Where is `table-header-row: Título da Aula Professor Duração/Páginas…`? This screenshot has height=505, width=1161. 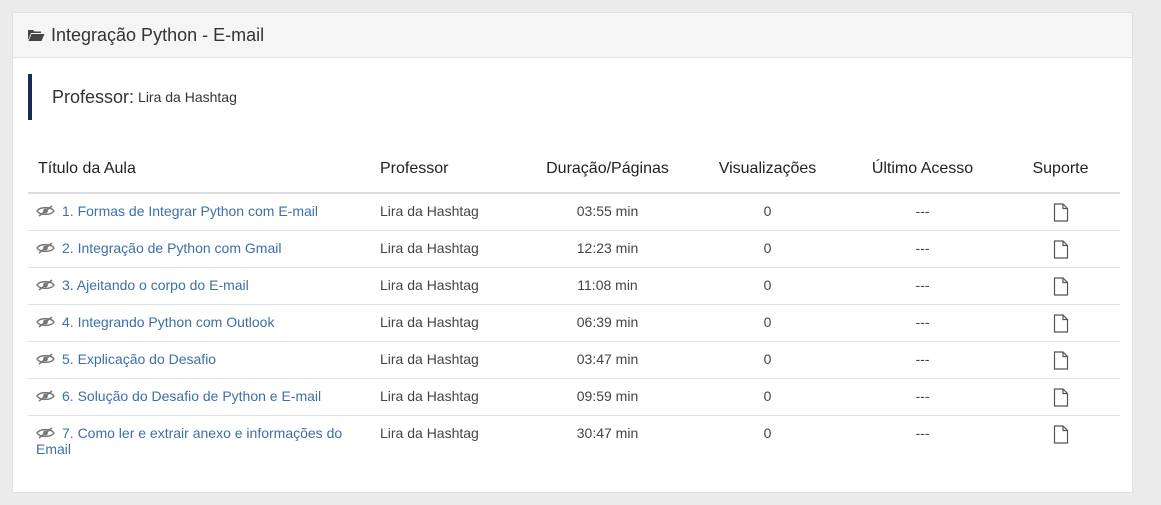 table-header-row: Título da Aula Professor Duração/Páginas… is located at coordinates (574, 170).